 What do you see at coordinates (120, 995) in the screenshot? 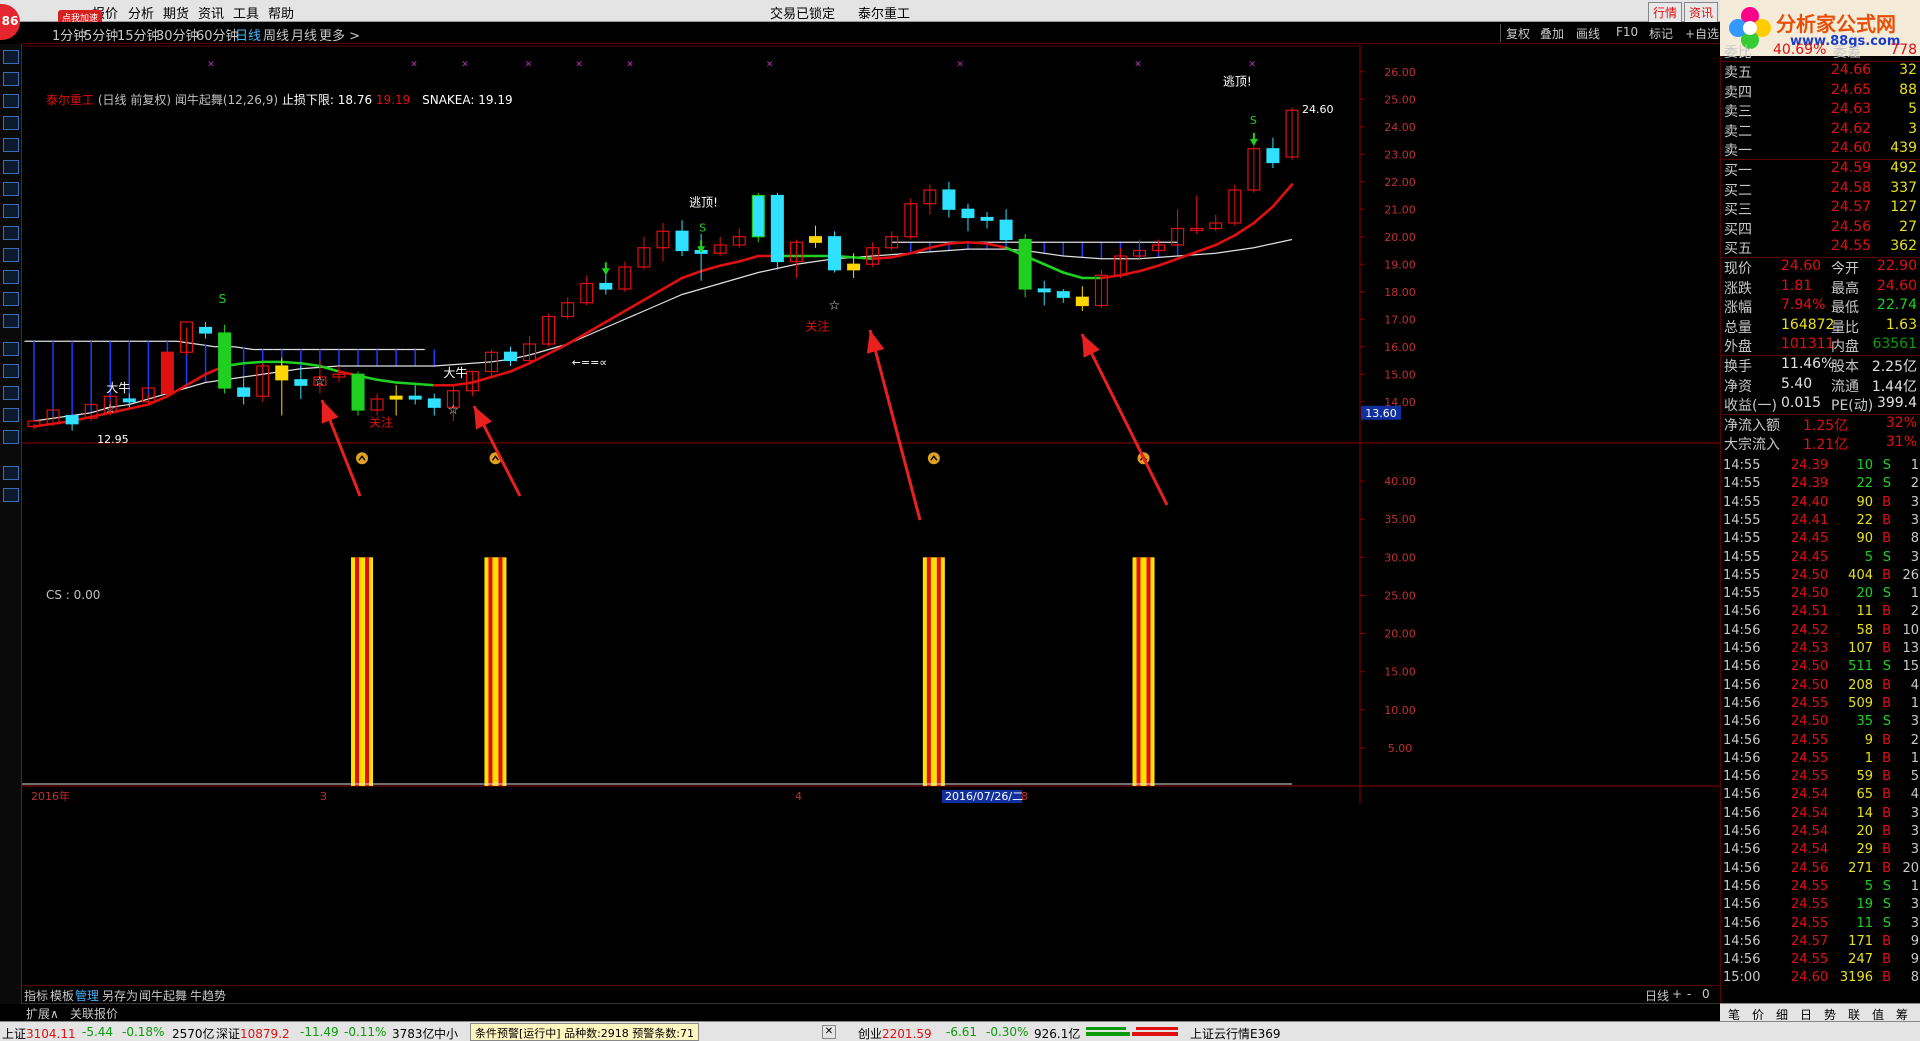
I see `tab-save-as: 另存为` at bounding box center [120, 995].